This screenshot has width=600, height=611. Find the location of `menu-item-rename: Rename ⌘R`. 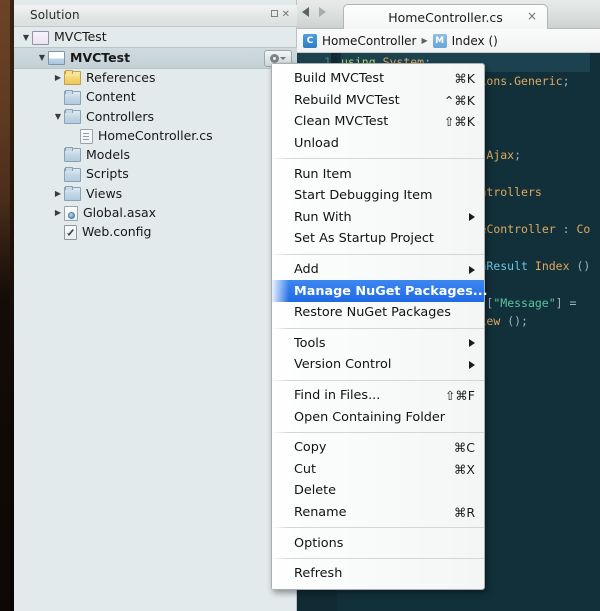

menu-item-rename: Rename ⌘R is located at coordinates (378, 513).